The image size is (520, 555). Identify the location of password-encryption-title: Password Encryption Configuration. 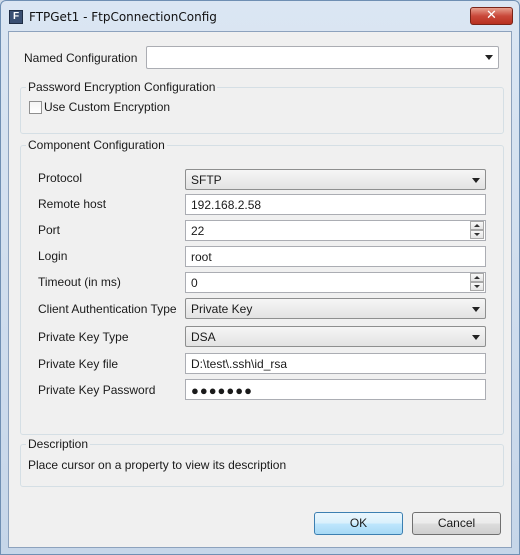
(122, 87).